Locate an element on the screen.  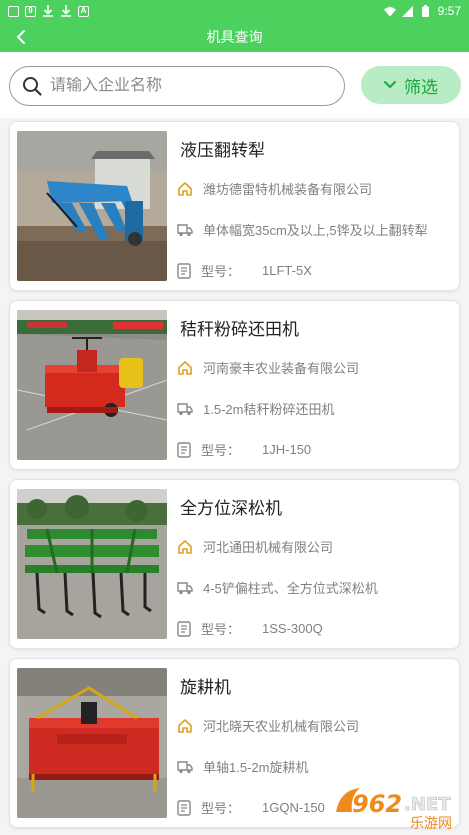
status-right: 9:57 is located at coordinates (422, 11).